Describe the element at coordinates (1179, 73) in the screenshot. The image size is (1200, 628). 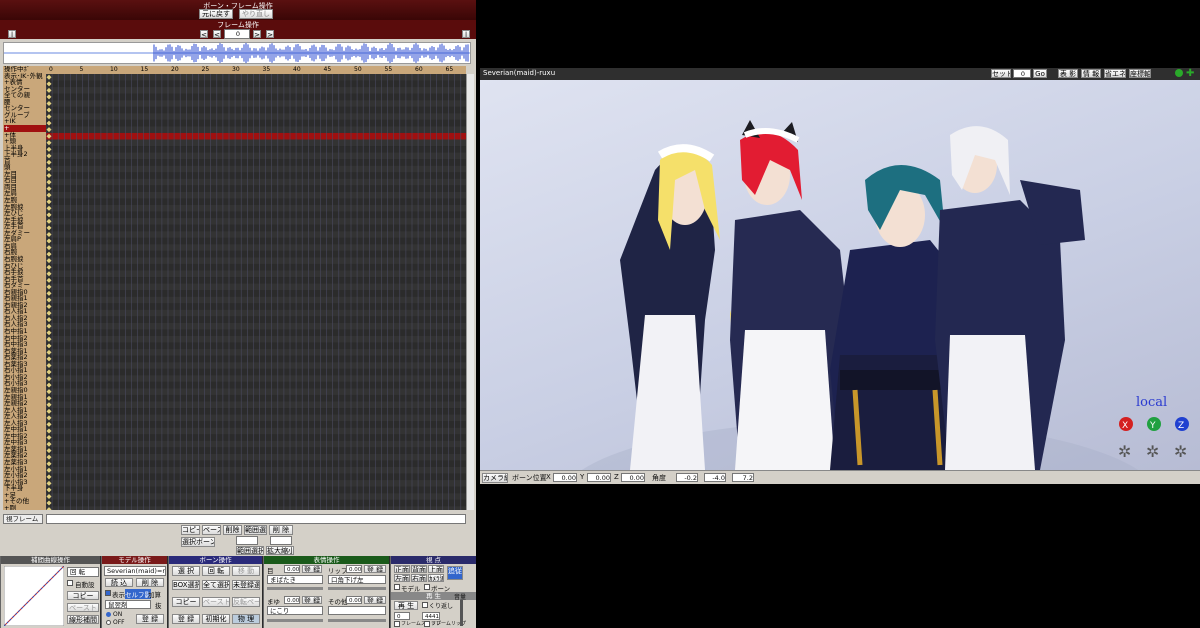
I see `record-icon` at that location.